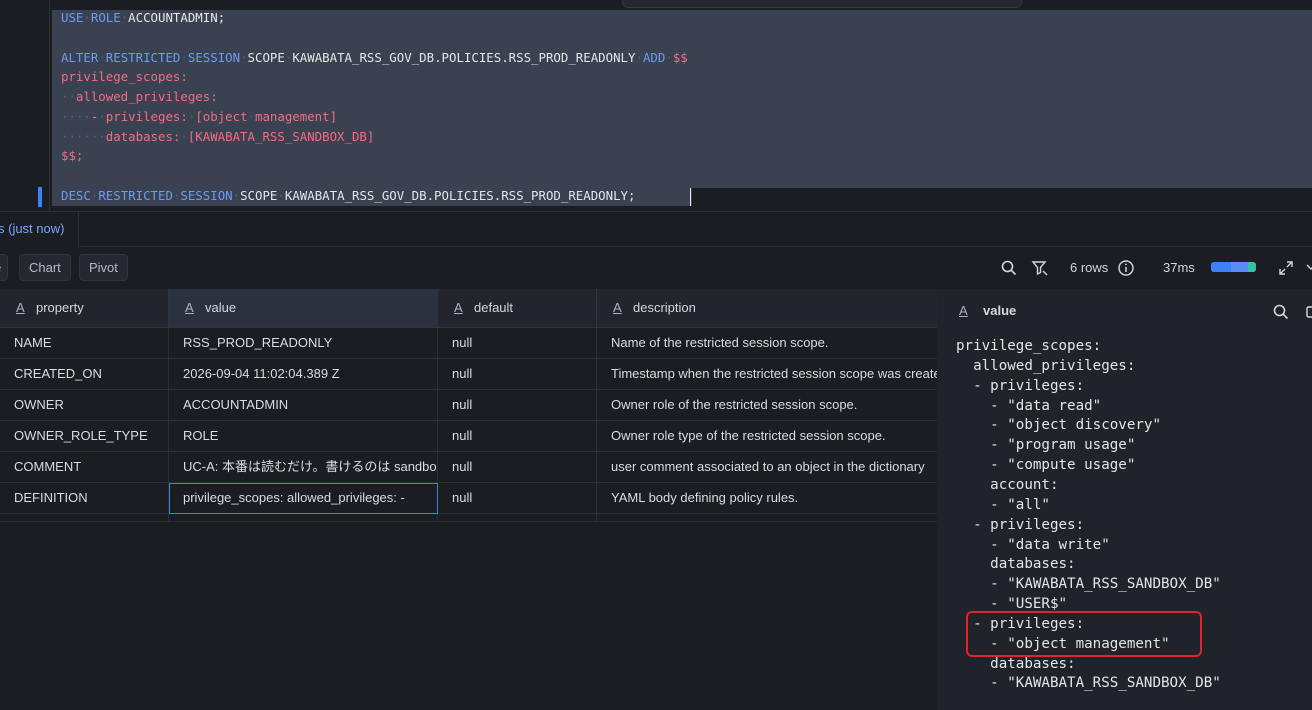  Describe the element at coordinates (767, 308) in the screenshot. I see `column-header-description: Adescription` at that location.